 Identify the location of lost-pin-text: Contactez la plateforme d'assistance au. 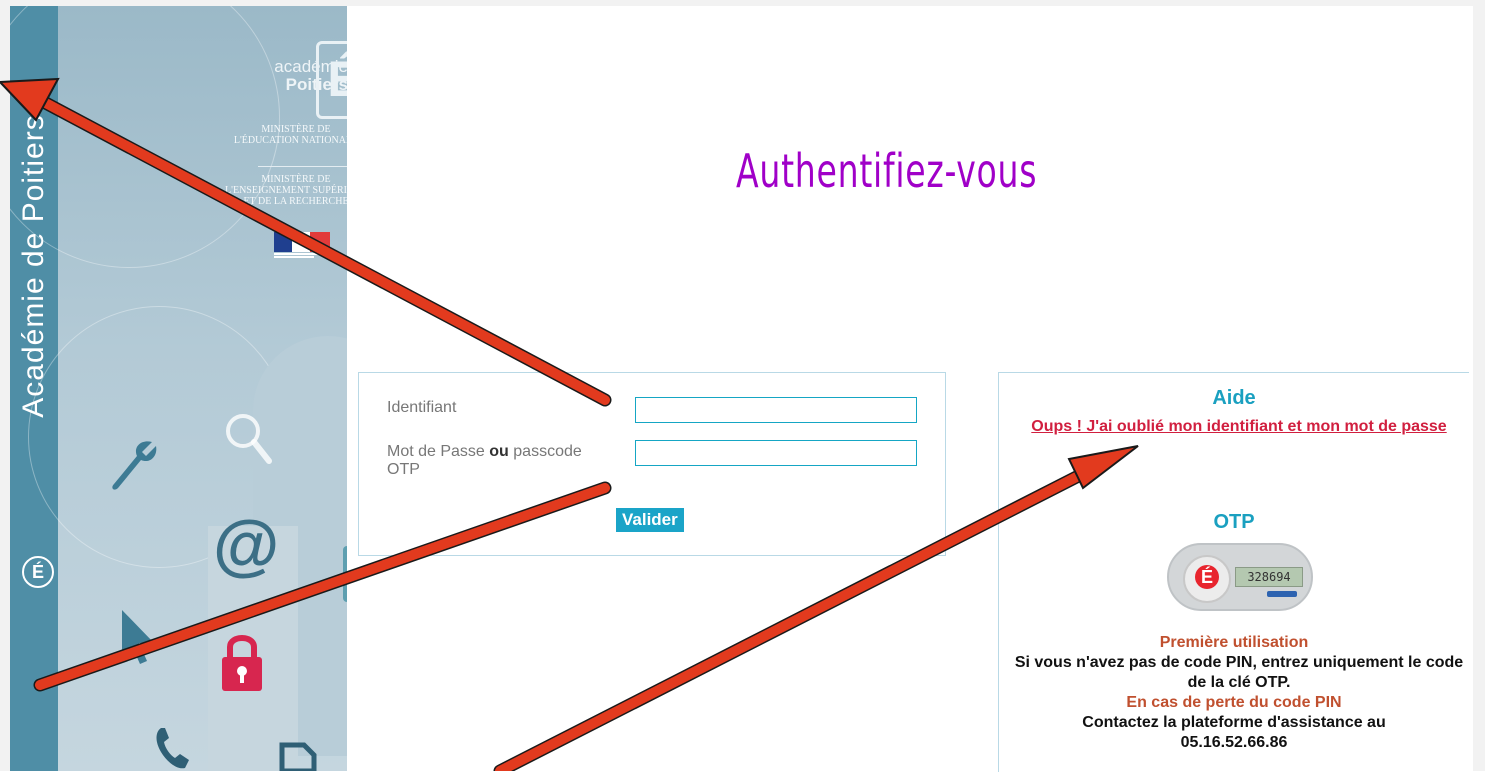
(1234, 722).